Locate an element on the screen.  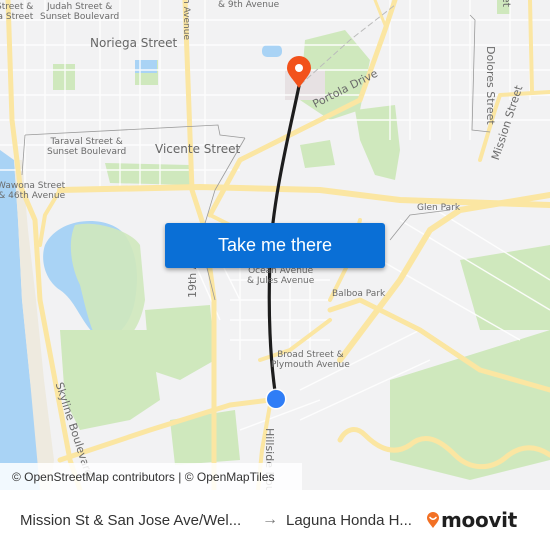
label-9th-avenue: & 9th Avenue is located at coordinates (249, 5).